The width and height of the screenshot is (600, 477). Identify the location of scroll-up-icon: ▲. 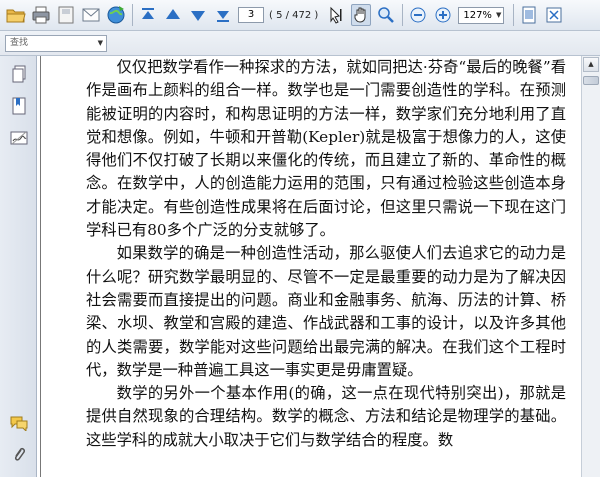
(591, 64).